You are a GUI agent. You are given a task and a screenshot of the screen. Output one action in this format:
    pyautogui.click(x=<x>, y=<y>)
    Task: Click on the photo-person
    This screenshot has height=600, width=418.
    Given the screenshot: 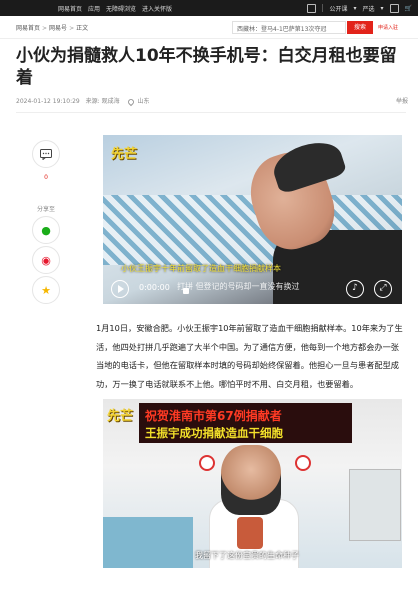 What is the action you would take?
    pyautogui.click(x=251, y=480)
    